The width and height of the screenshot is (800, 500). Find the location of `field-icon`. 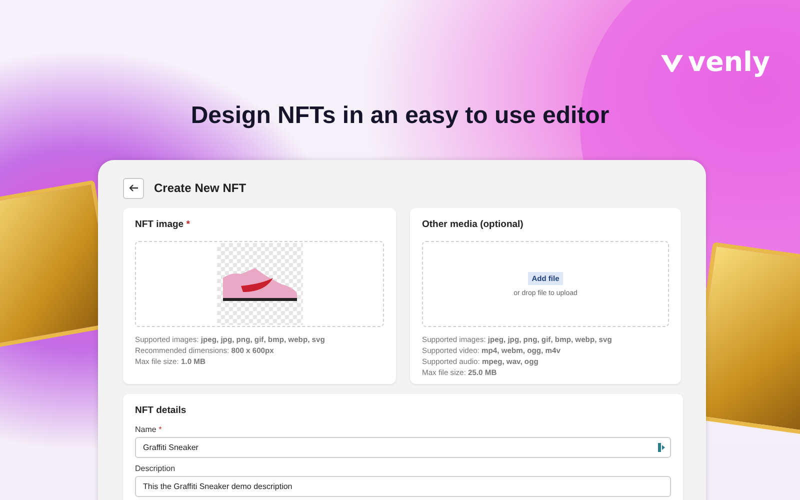

field-icon is located at coordinates (661, 447).